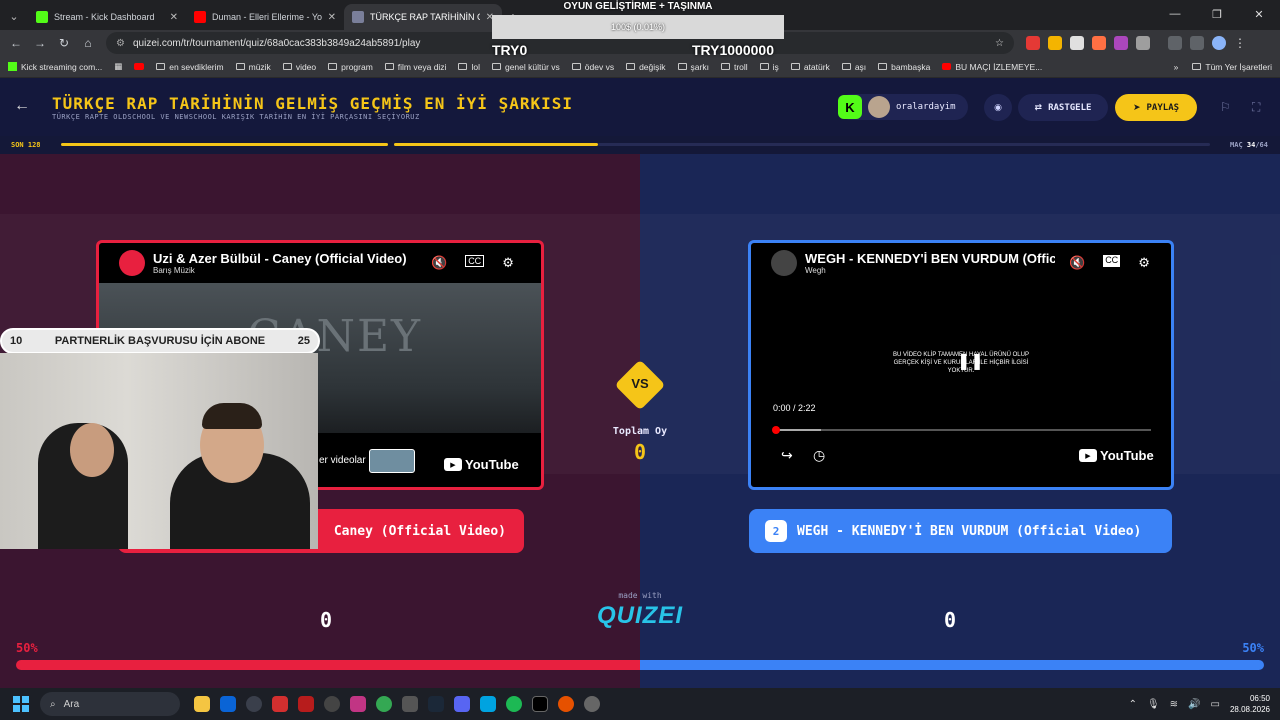 The height and width of the screenshot is (720, 1280). What do you see at coordinates (970, 361) in the screenshot?
I see `pause-icon: ❚❚` at bounding box center [970, 361].